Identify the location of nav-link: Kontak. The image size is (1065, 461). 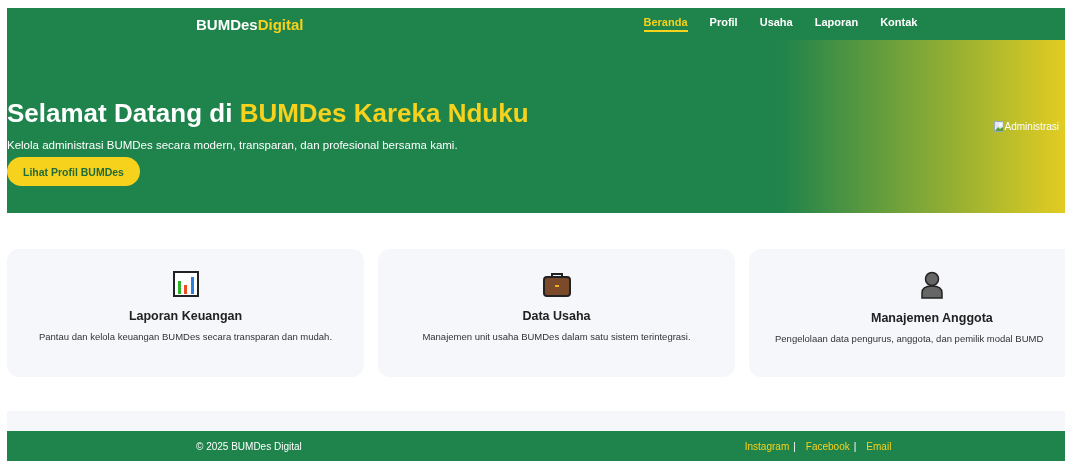
(899, 24).